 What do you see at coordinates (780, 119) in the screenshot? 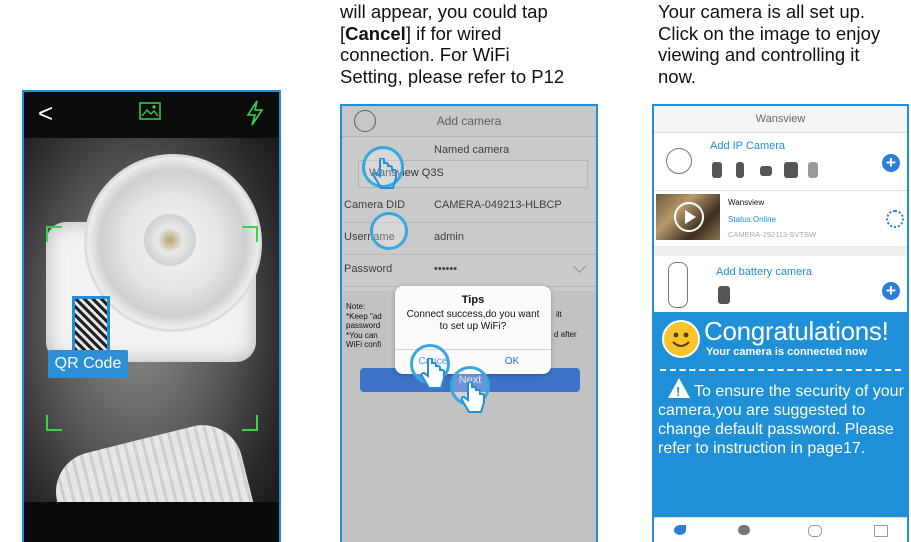
I see `app-header: Wansview` at bounding box center [780, 119].